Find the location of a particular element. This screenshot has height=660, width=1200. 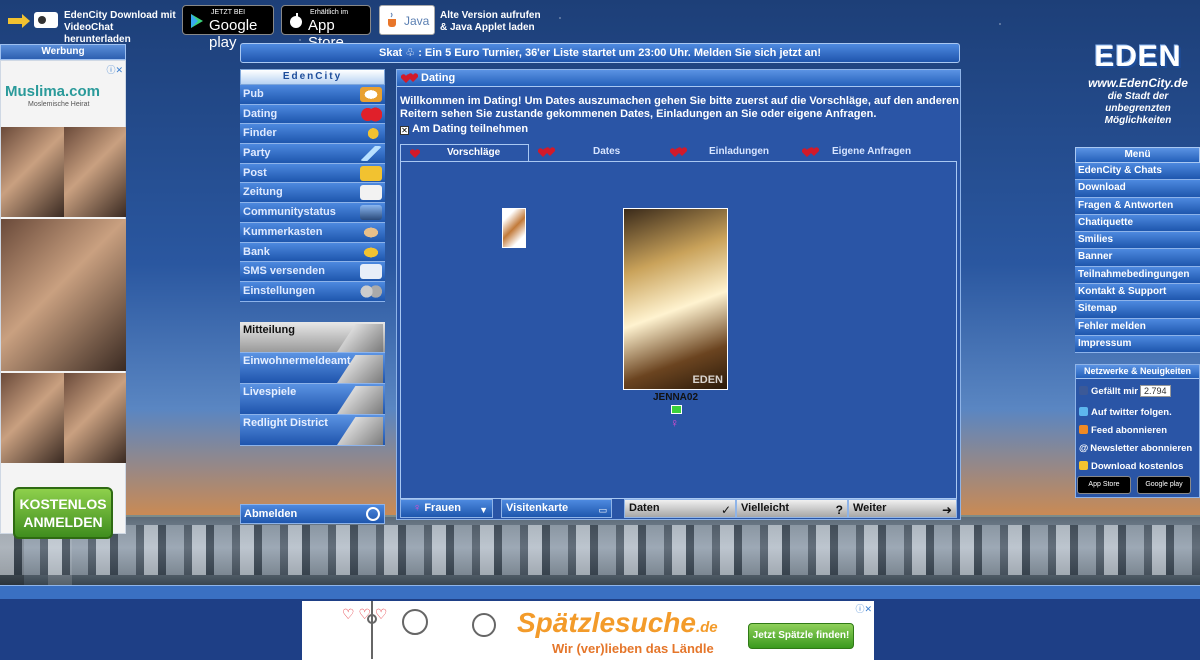

profile-thumbnail is located at coordinates (514, 228).